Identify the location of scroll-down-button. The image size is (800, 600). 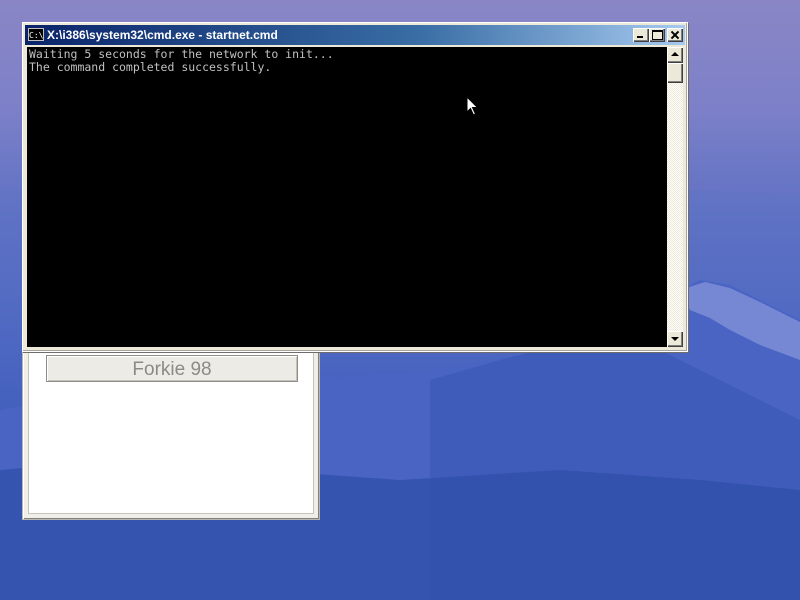
(675, 339).